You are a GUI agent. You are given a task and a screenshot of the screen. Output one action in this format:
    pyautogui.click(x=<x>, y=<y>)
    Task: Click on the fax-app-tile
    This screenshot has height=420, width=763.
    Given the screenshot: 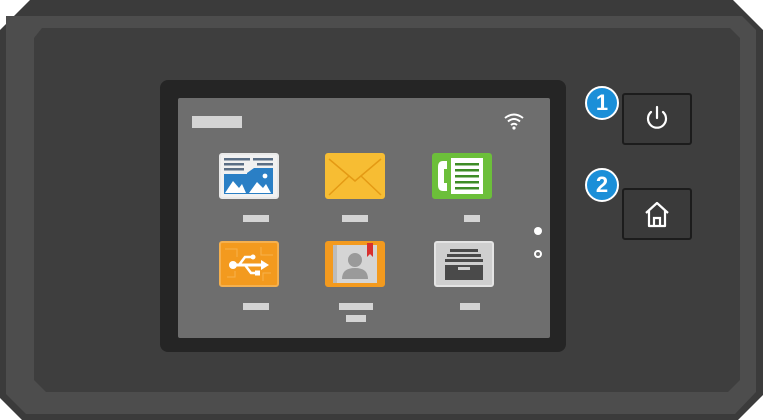 What is the action you would take?
    pyautogui.click(x=462, y=176)
    